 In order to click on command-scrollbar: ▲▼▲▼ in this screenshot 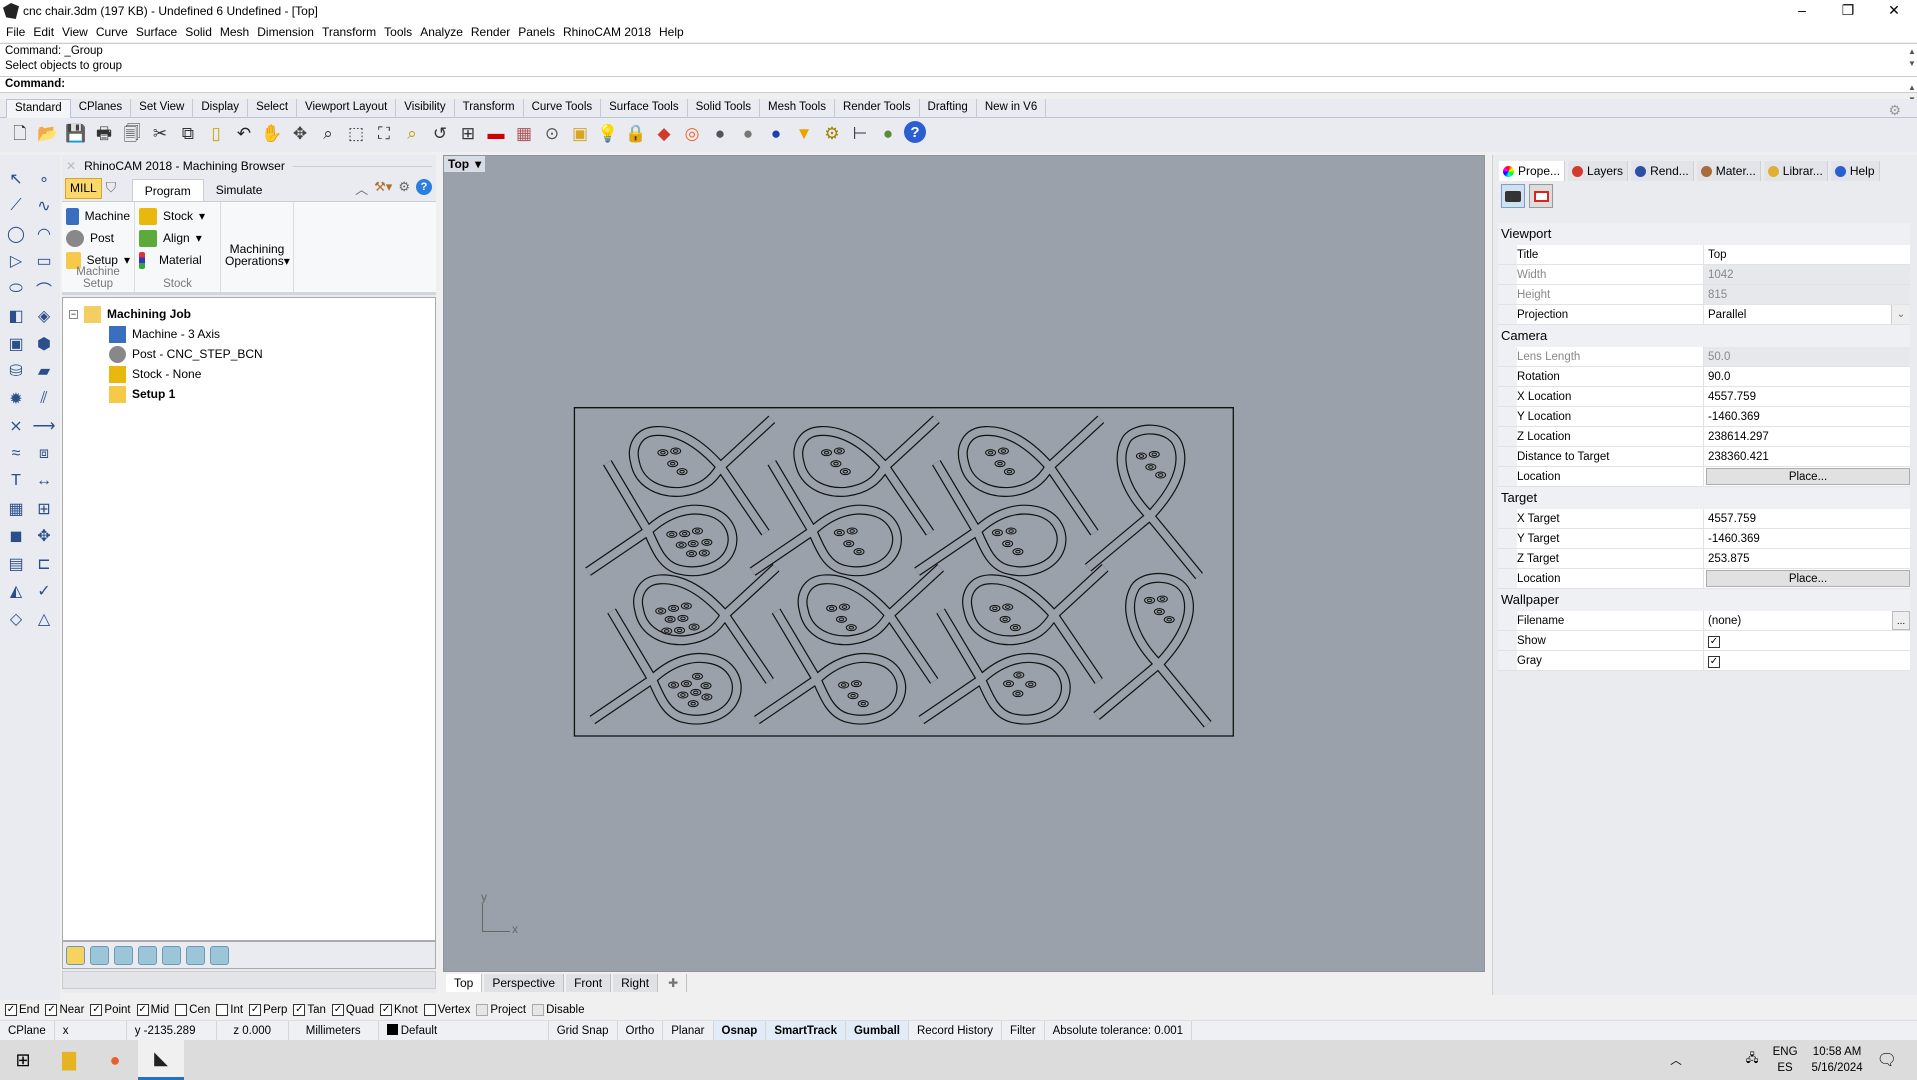, I will do `click(1909, 75)`.